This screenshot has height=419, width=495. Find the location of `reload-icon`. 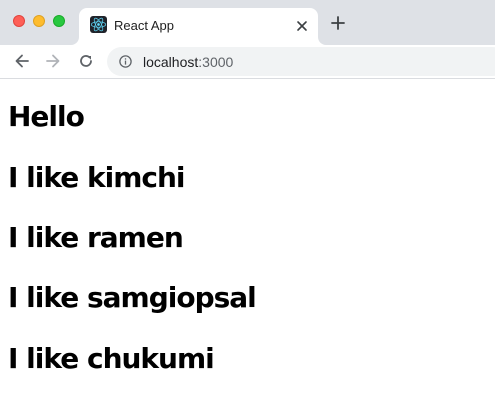

reload-icon is located at coordinates (86, 61).